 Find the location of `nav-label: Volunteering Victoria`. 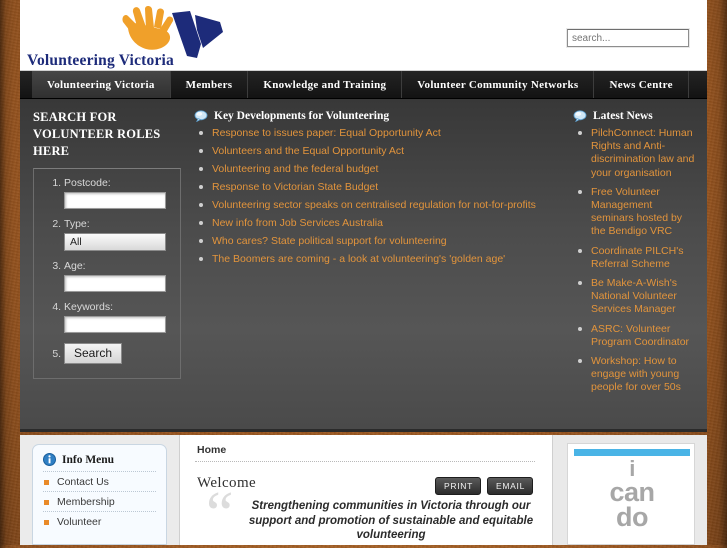

nav-label: Volunteering Victoria is located at coordinates (101, 84).